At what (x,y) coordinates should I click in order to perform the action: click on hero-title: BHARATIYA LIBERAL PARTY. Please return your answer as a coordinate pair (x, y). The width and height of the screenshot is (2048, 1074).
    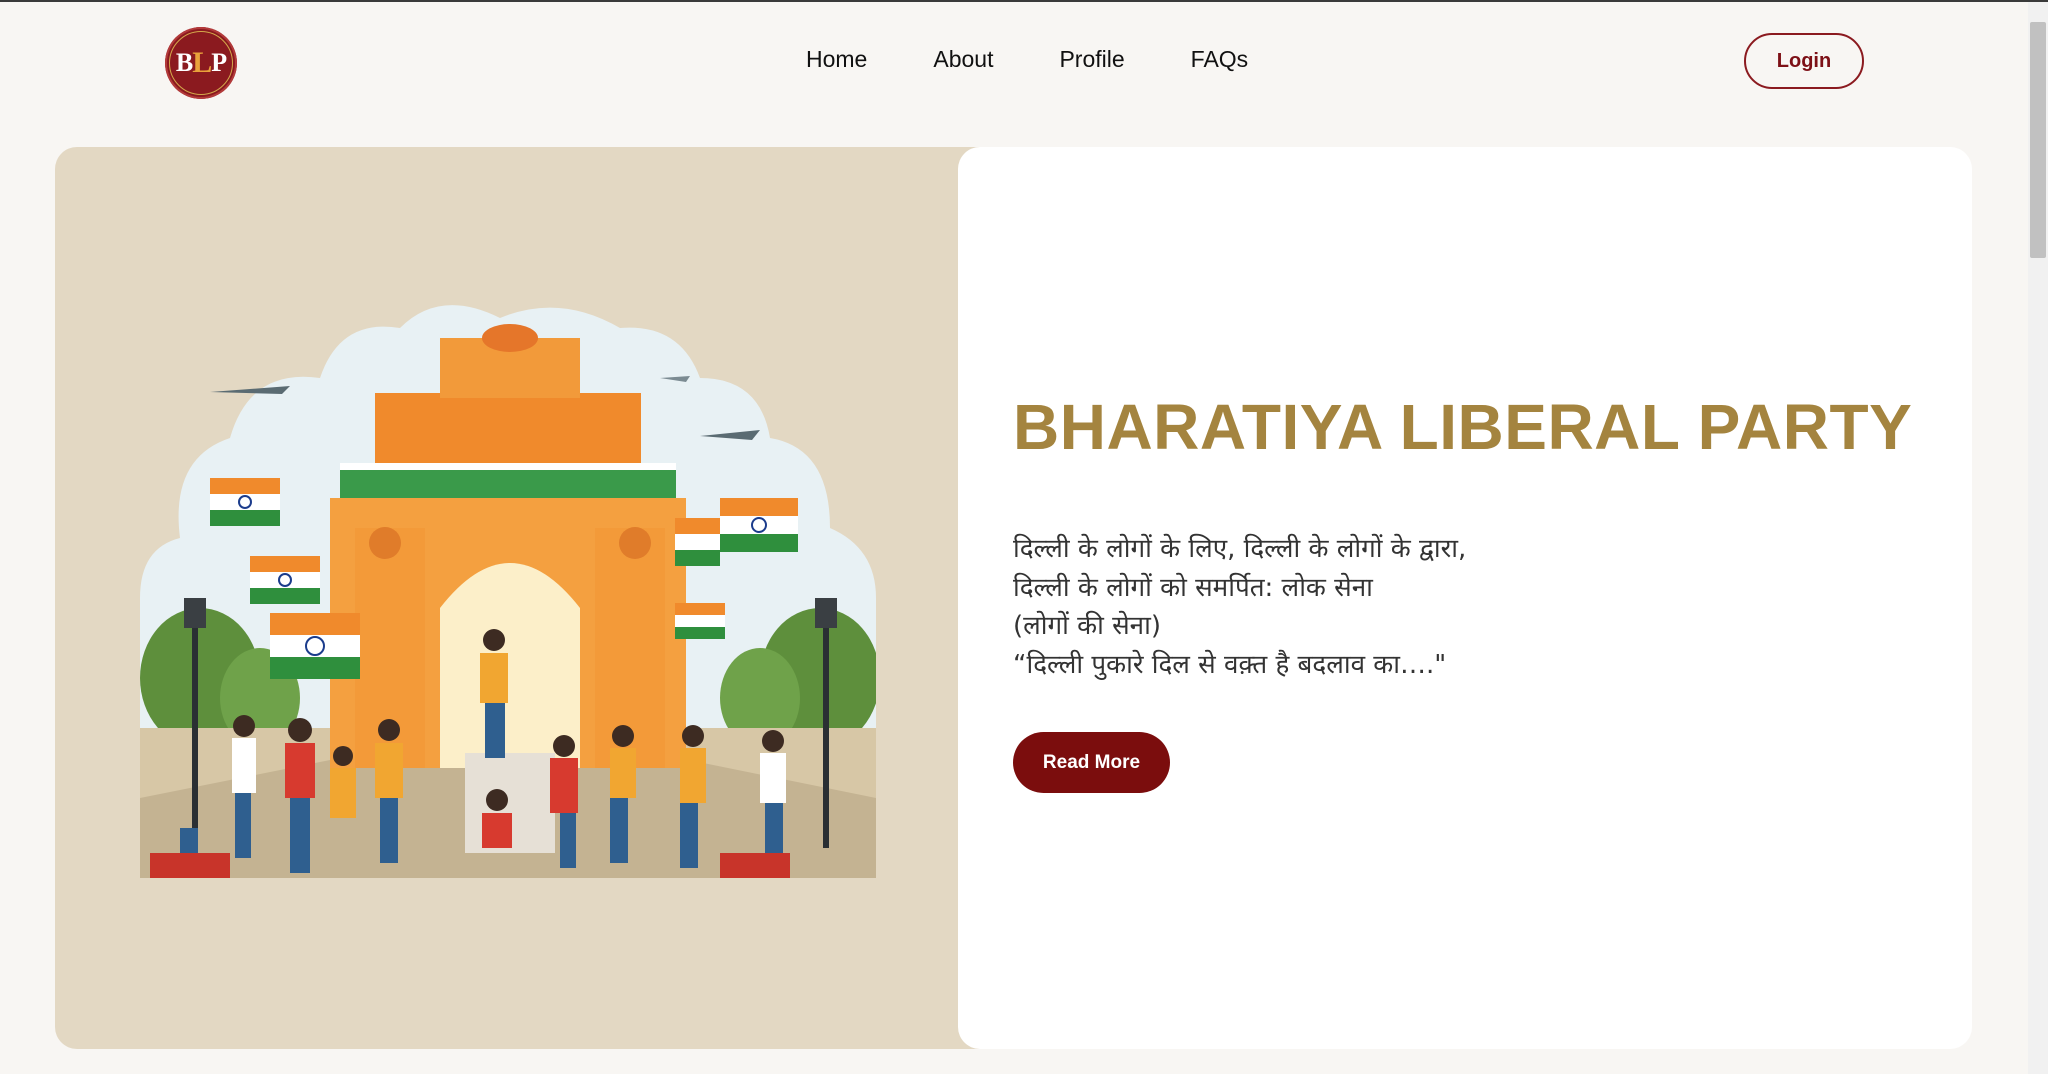
    Looking at the image, I should click on (1463, 427).